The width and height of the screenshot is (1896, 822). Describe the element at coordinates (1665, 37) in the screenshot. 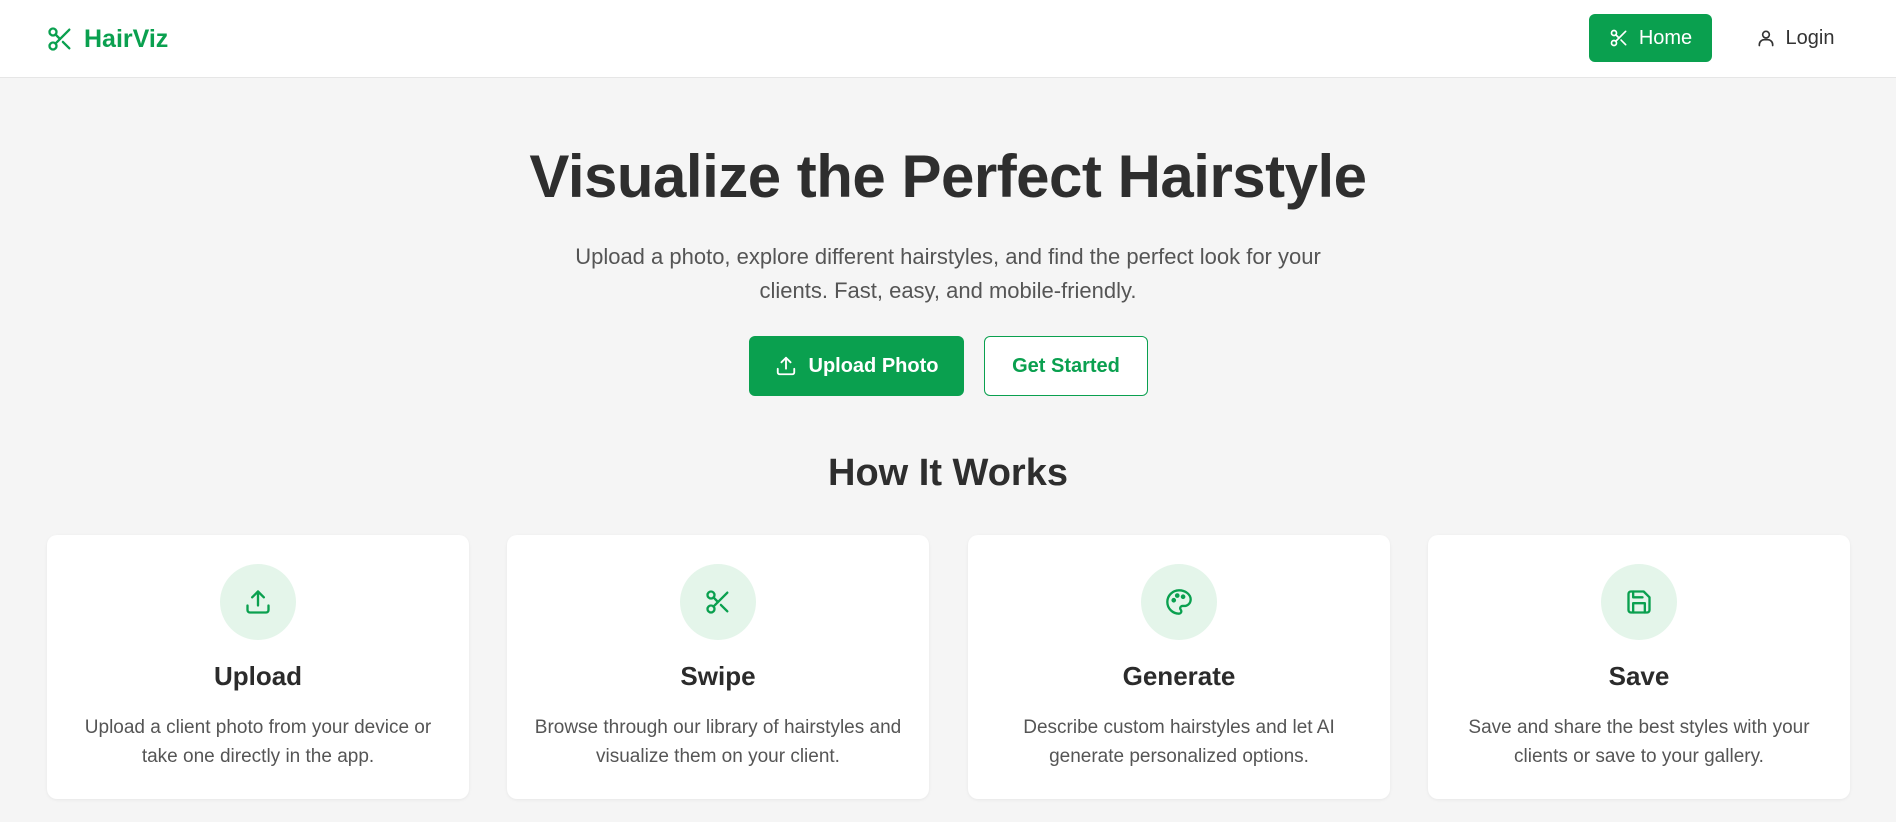

I see `nav-home-label: Home` at that location.